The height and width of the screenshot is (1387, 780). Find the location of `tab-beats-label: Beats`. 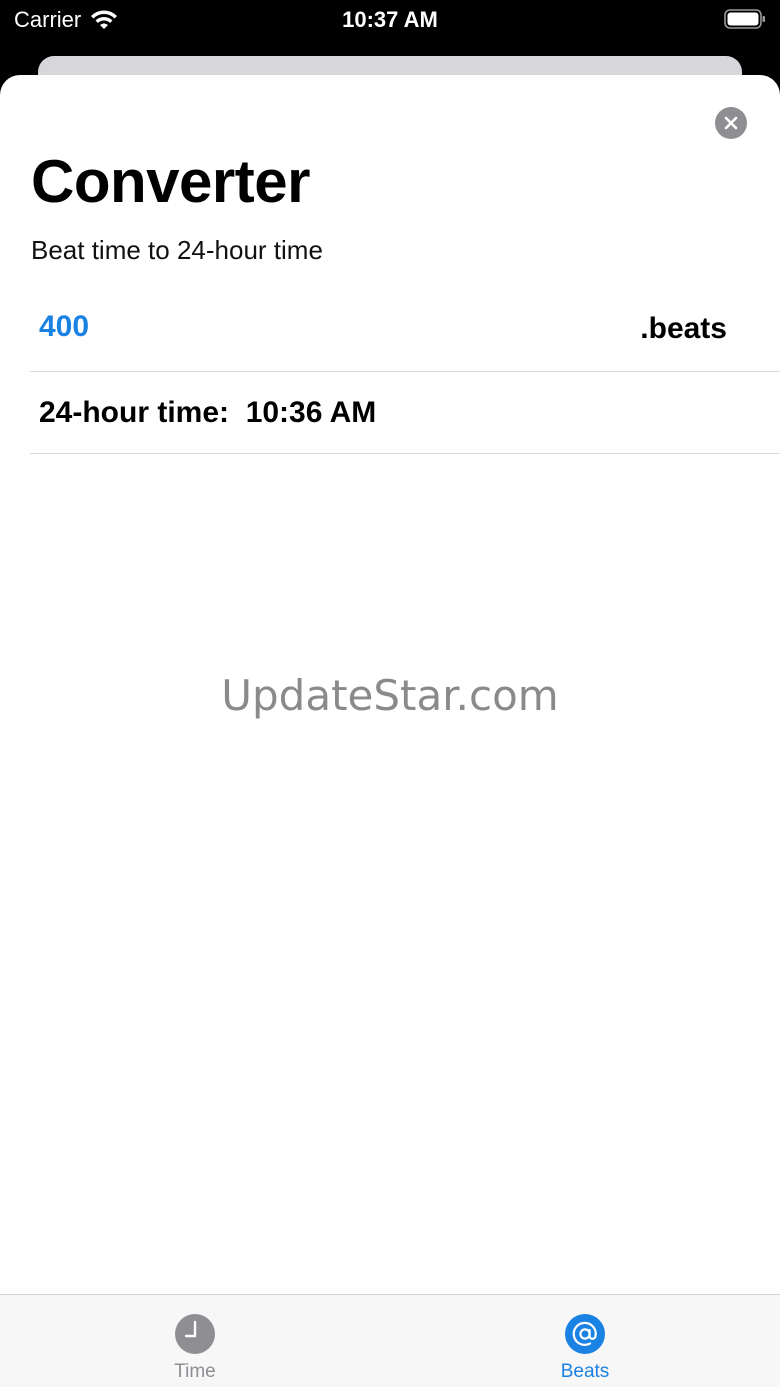

tab-beats-label: Beats is located at coordinates (585, 1371).